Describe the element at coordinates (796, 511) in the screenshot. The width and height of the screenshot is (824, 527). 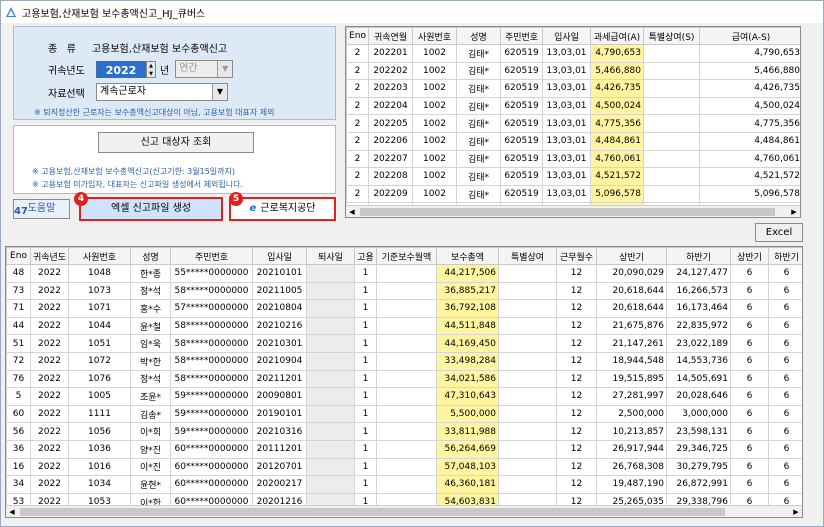
I see `scroll-right-icon: ▶` at that location.